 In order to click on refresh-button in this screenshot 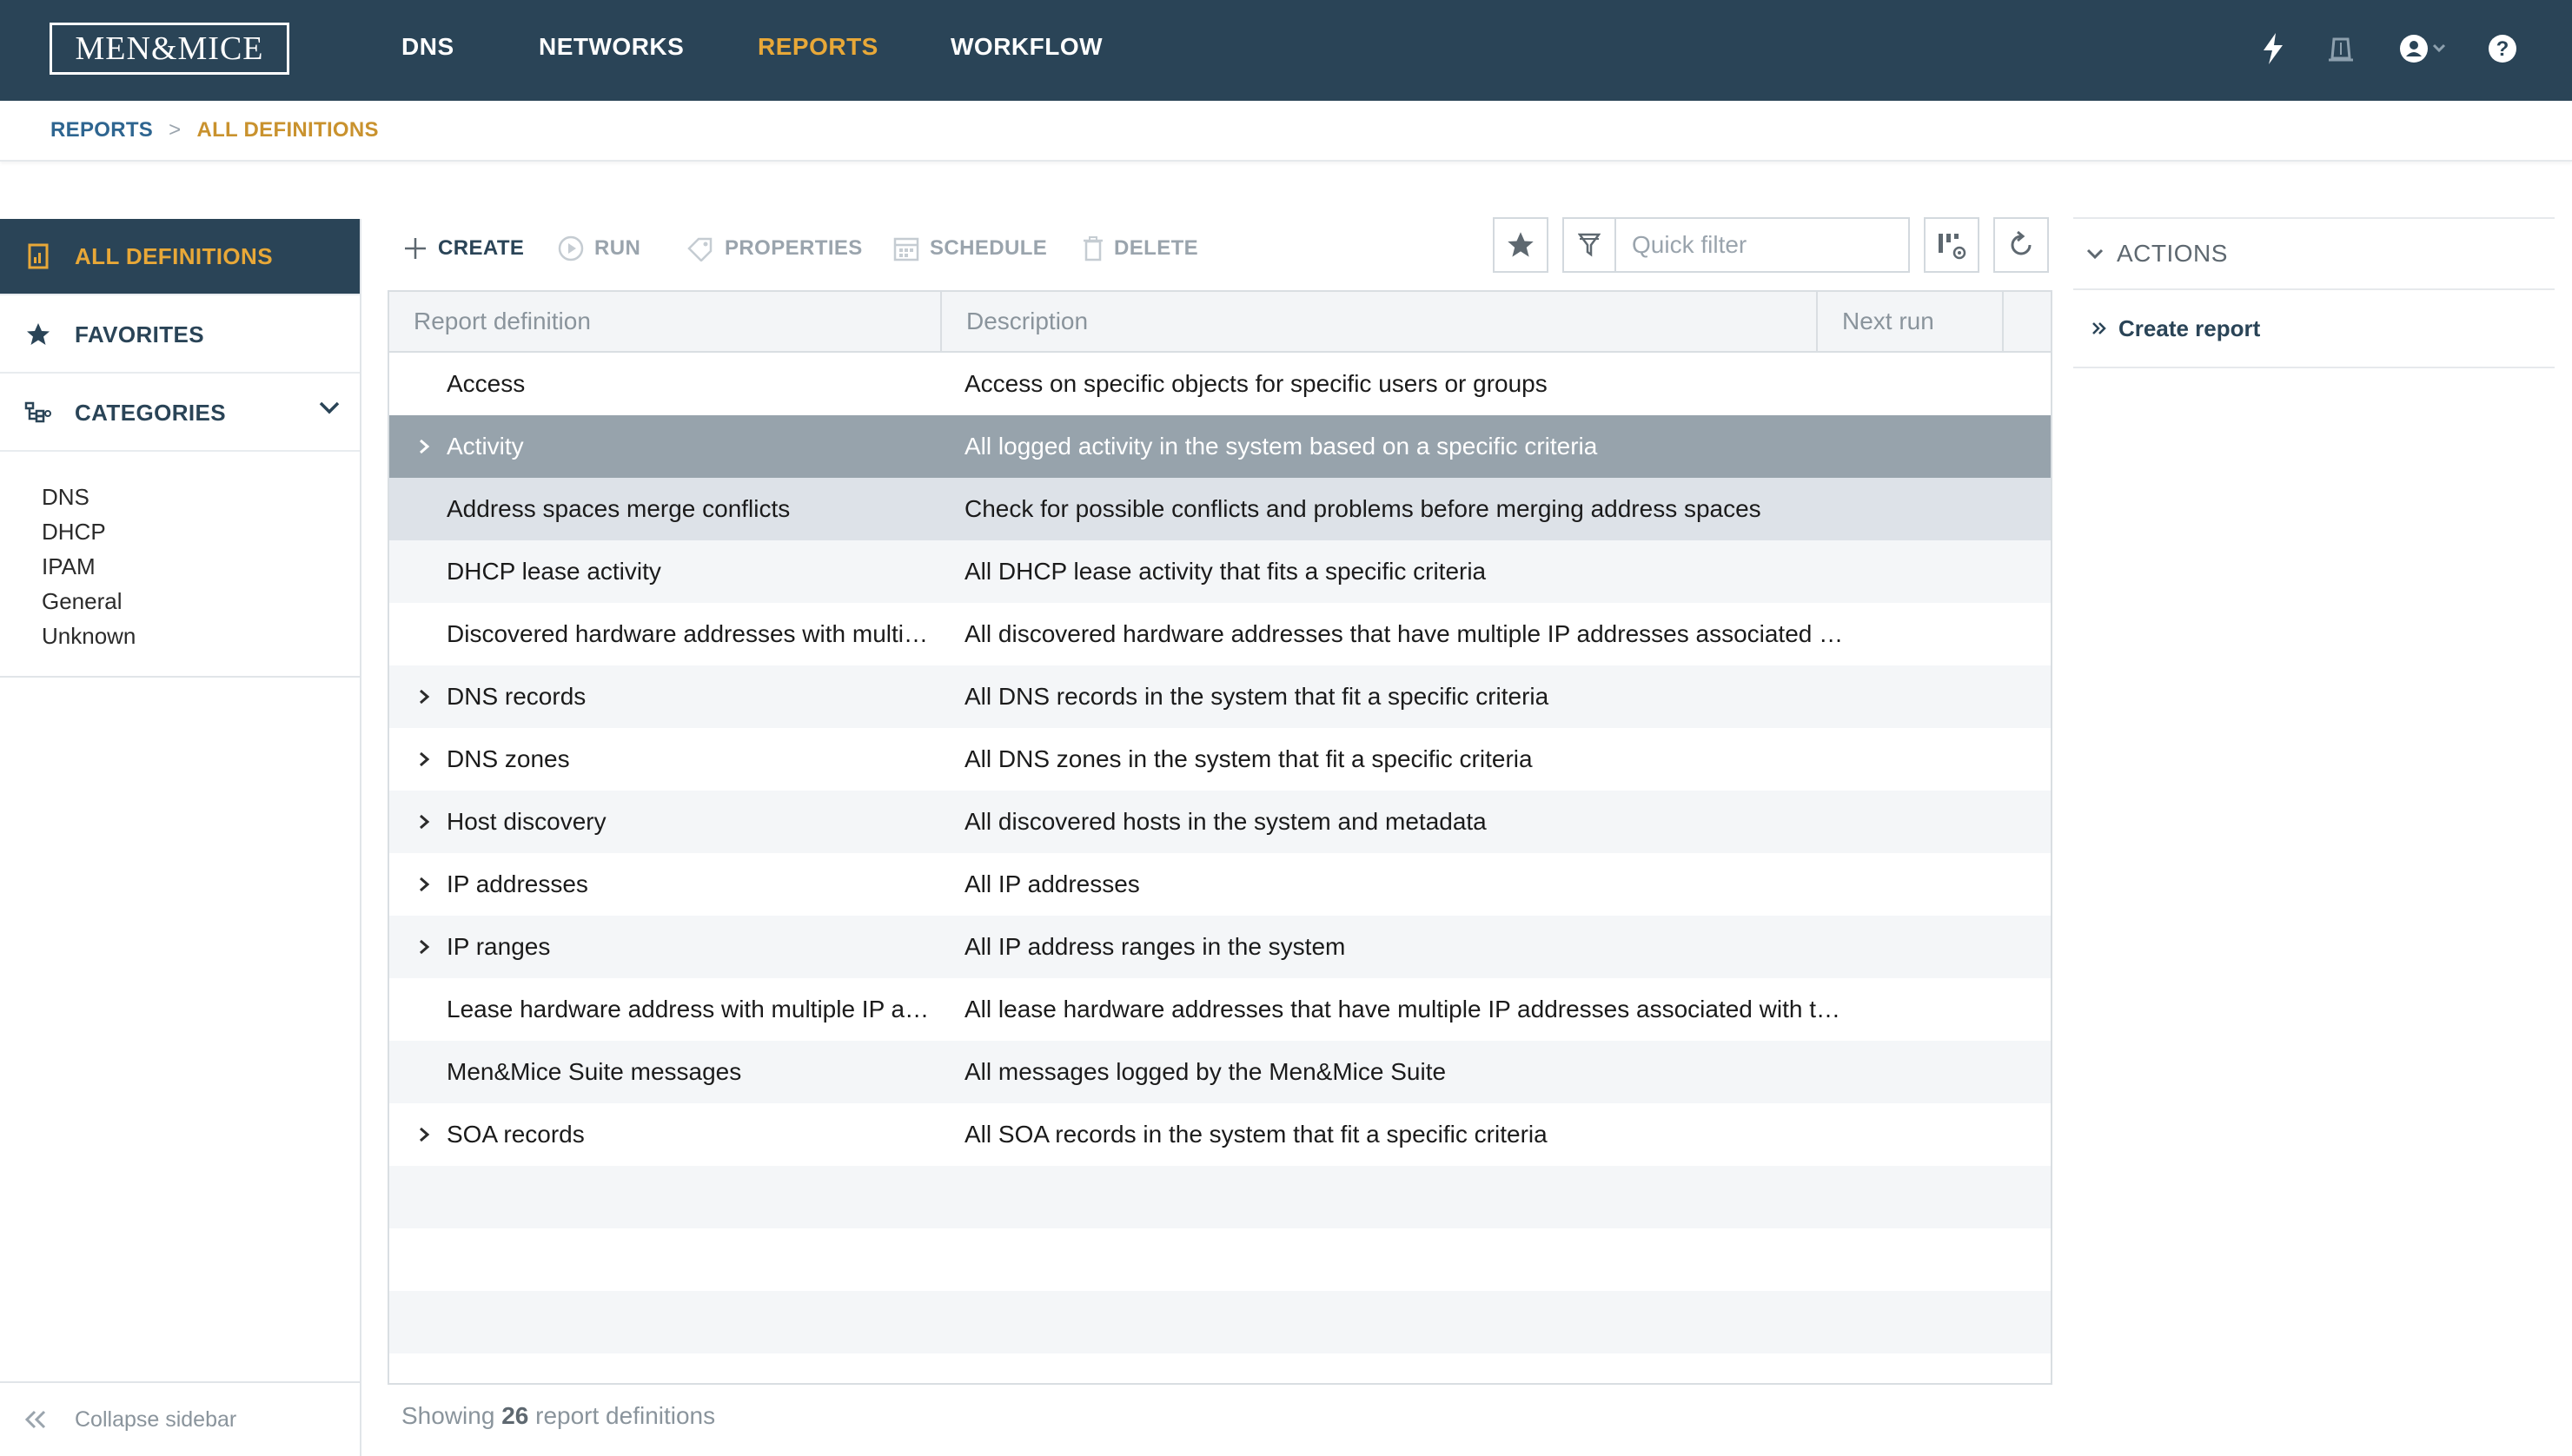, I will do `click(2021, 245)`.